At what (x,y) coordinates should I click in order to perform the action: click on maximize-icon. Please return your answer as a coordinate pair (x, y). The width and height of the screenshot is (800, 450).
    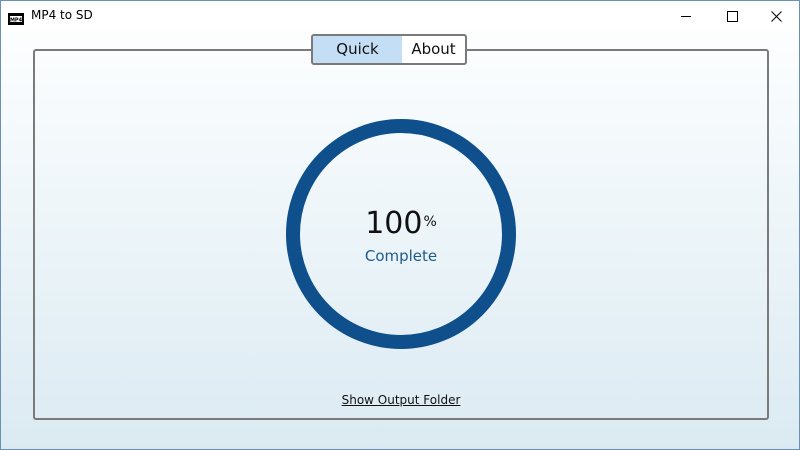
    Looking at the image, I should click on (732, 16).